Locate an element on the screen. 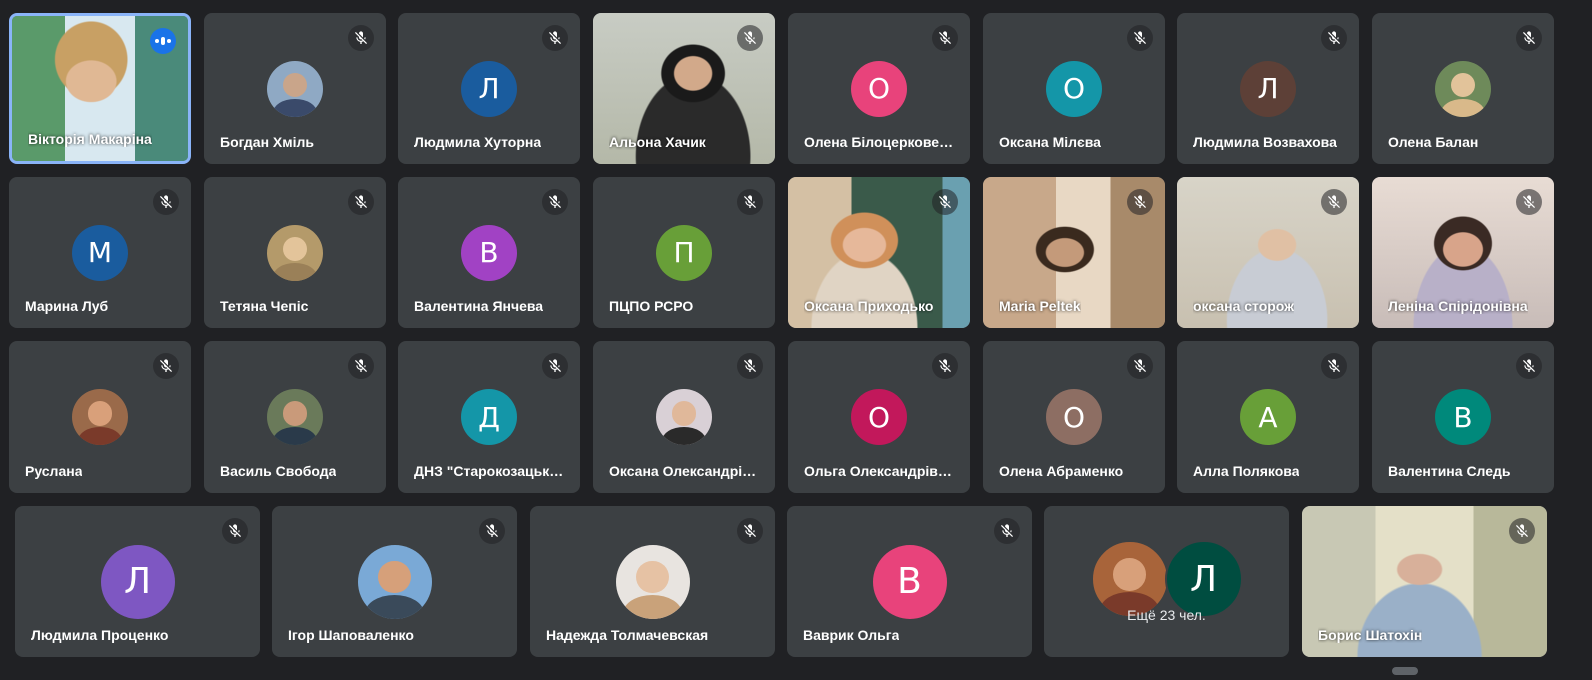 This screenshot has width=1592, height=680. participant-name: Алла Полякова is located at coordinates (1246, 471).